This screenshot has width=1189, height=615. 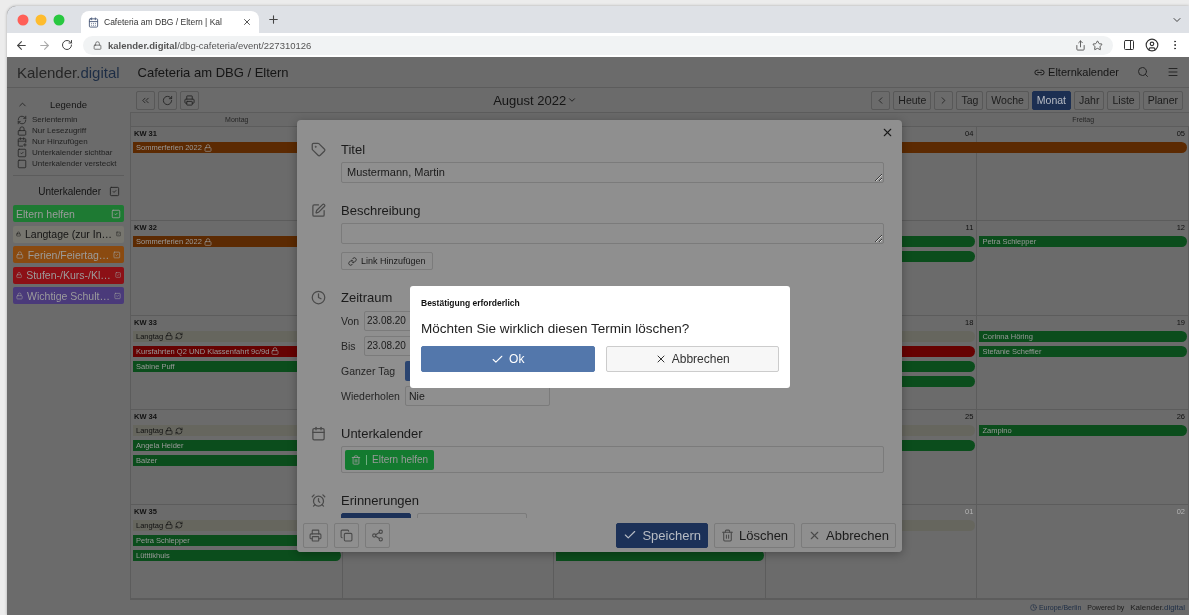 What do you see at coordinates (44, 45) in the screenshot?
I see `forward-icon` at bounding box center [44, 45].